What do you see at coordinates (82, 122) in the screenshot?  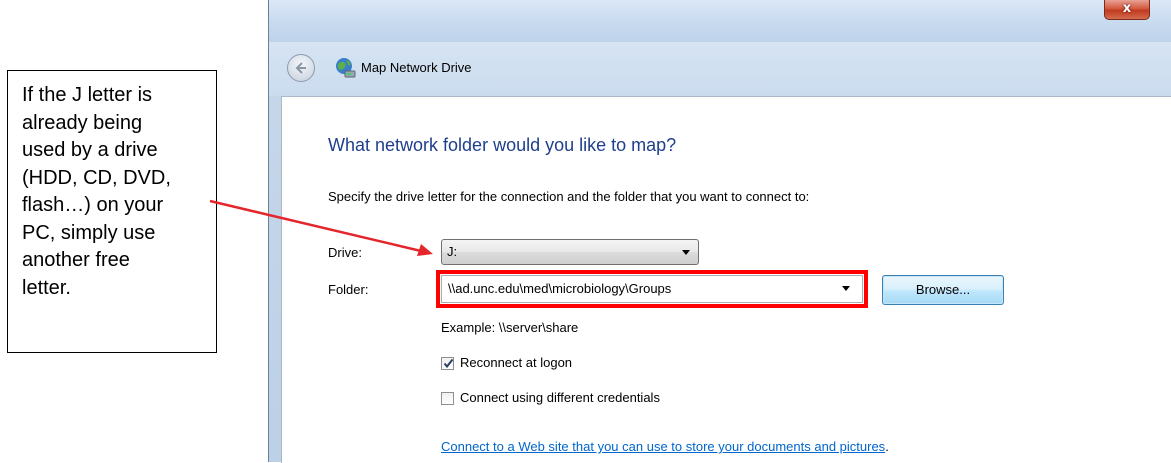 I see `annotation-line: already being` at bounding box center [82, 122].